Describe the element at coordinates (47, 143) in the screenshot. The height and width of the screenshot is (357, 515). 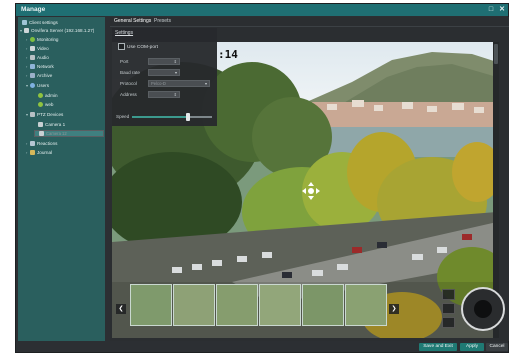
I see `tree-label: Reactions` at that location.